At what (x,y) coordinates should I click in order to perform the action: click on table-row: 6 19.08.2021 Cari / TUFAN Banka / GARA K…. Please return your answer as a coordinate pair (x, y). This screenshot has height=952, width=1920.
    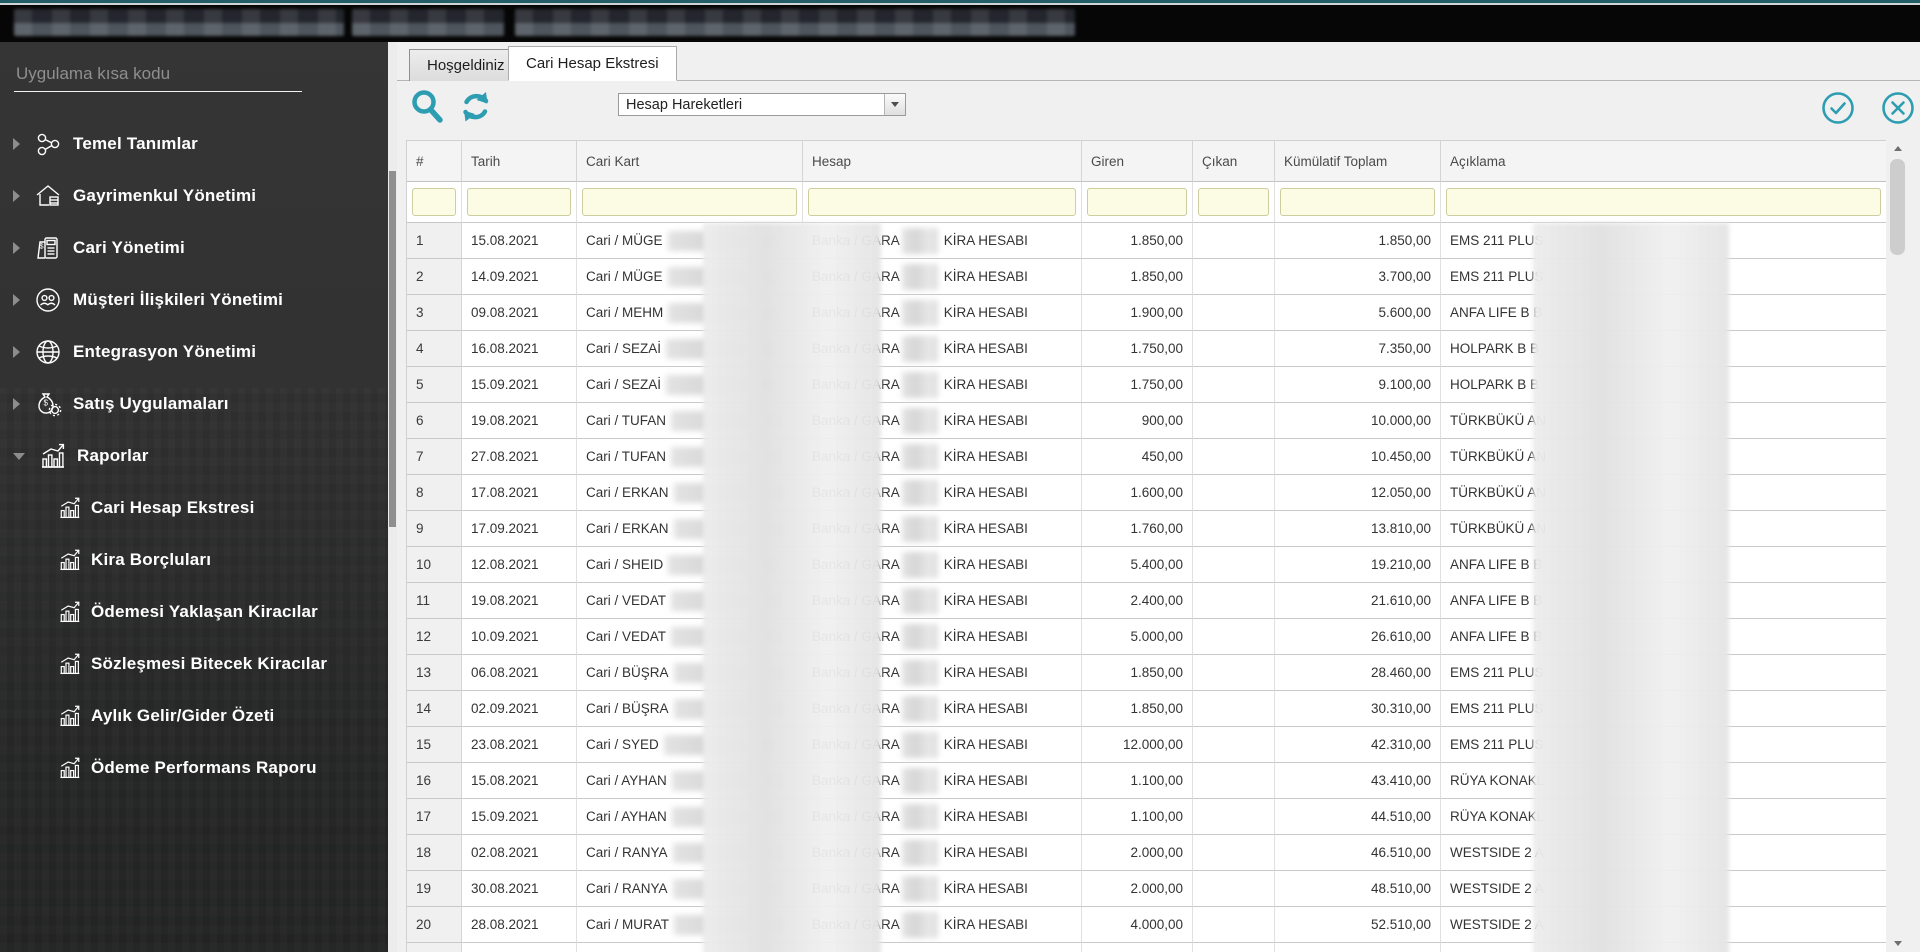
    Looking at the image, I should click on (1146, 421).